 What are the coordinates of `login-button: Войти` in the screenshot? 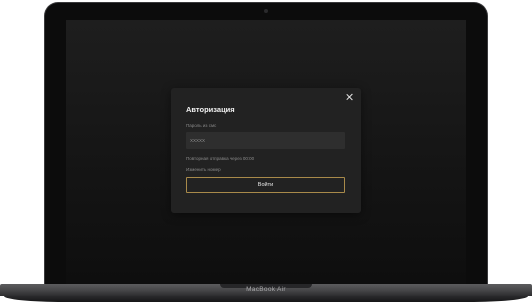 It's located at (265, 185).